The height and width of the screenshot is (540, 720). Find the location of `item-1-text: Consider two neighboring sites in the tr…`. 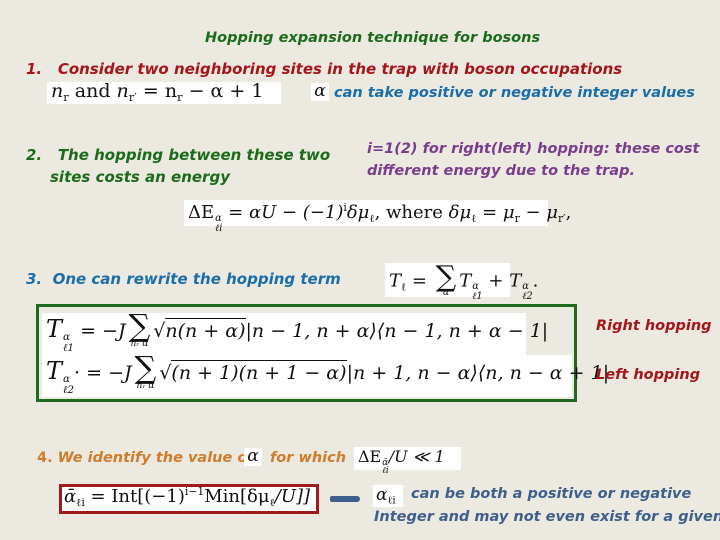

item-1-text: Consider two neighboring sites in the tr… is located at coordinates (340, 69).